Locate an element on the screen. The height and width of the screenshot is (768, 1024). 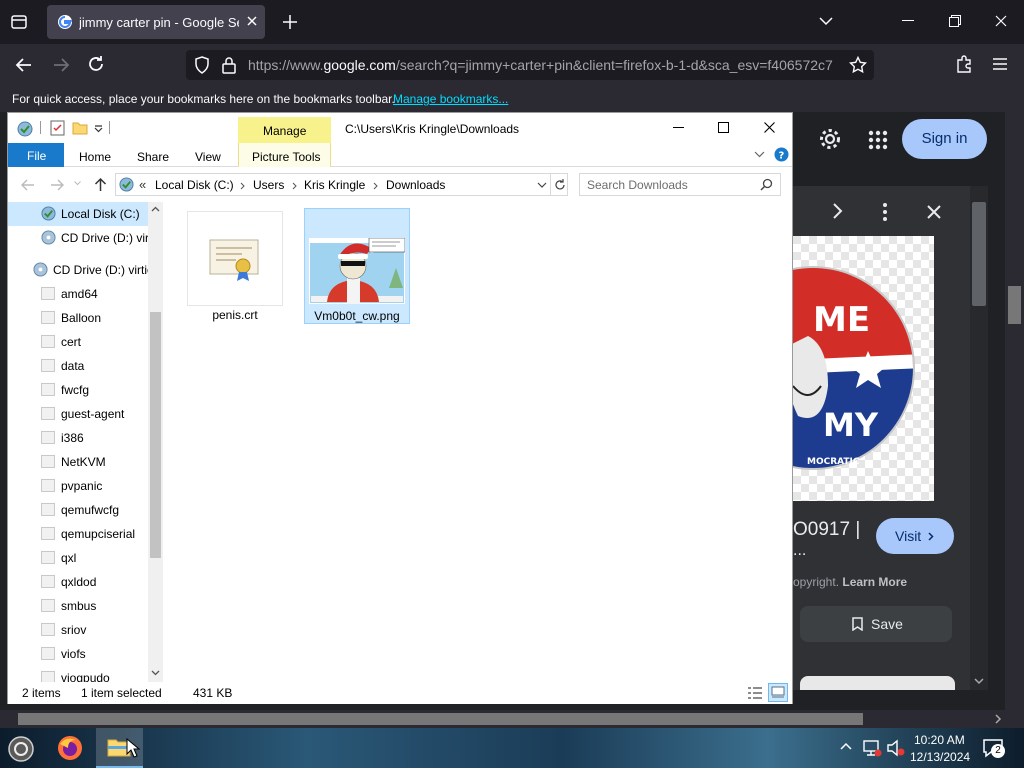
tab-file: File is located at coordinates (36, 155).